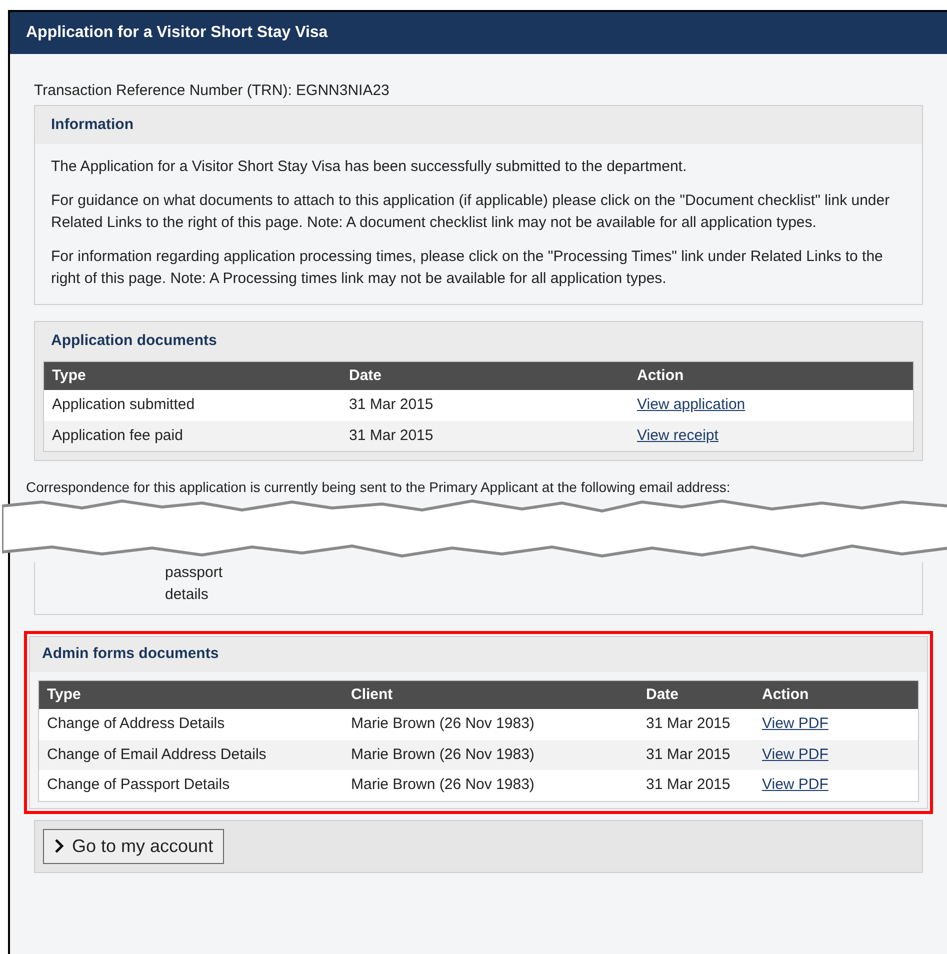 This screenshot has height=954, width=947. I want to click on panel-title: Admin forms documents, so click(130, 654).